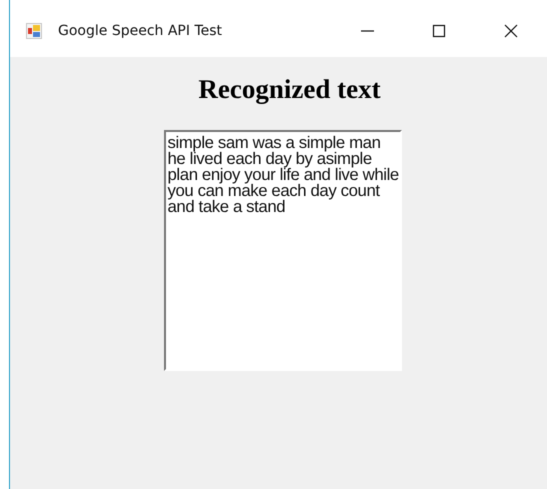  What do you see at coordinates (289, 89) in the screenshot?
I see `heading: Recognized text` at bounding box center [289, 89].